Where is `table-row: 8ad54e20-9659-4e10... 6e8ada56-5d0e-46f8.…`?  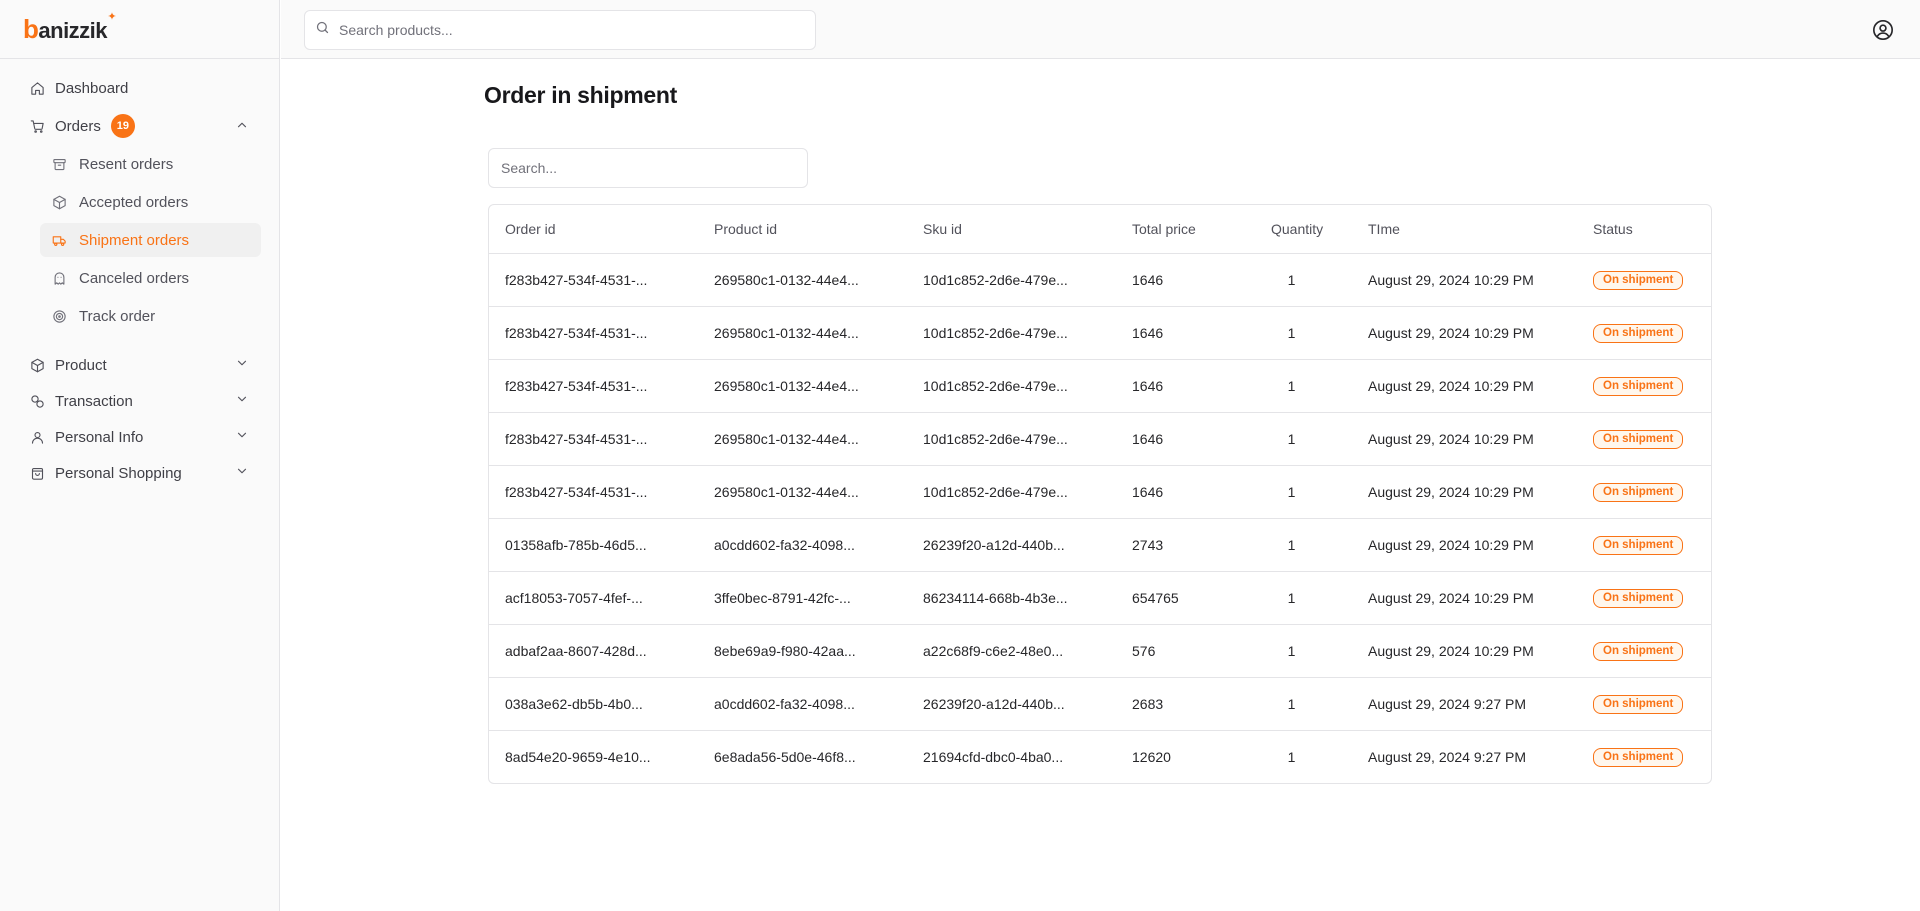 table-row: 8ad54e20-9659-4e10... 6e8ada56-5d0e-46f8.… is located at coordinates (1100, 756).